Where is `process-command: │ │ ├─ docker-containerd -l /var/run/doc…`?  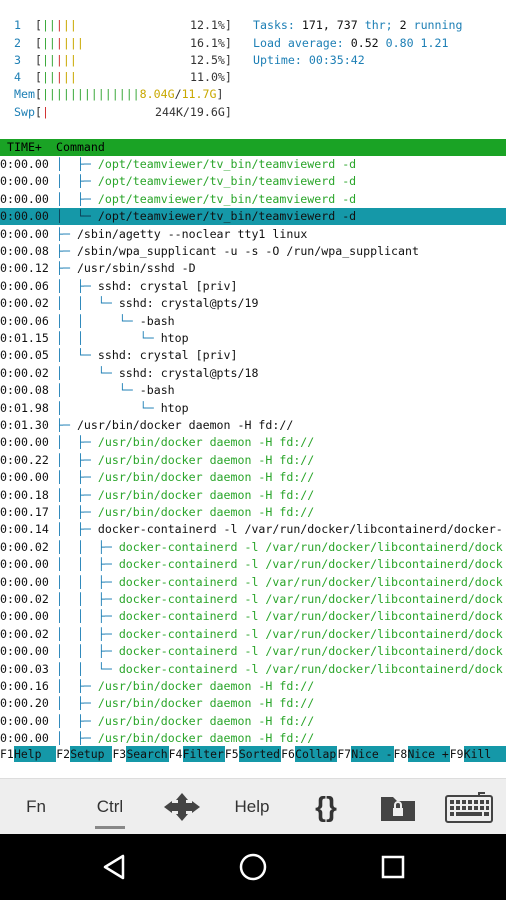 process-command: │ │ ├─ docker-containerd -l /var/run/doc… is located at coordinates (279, 633).